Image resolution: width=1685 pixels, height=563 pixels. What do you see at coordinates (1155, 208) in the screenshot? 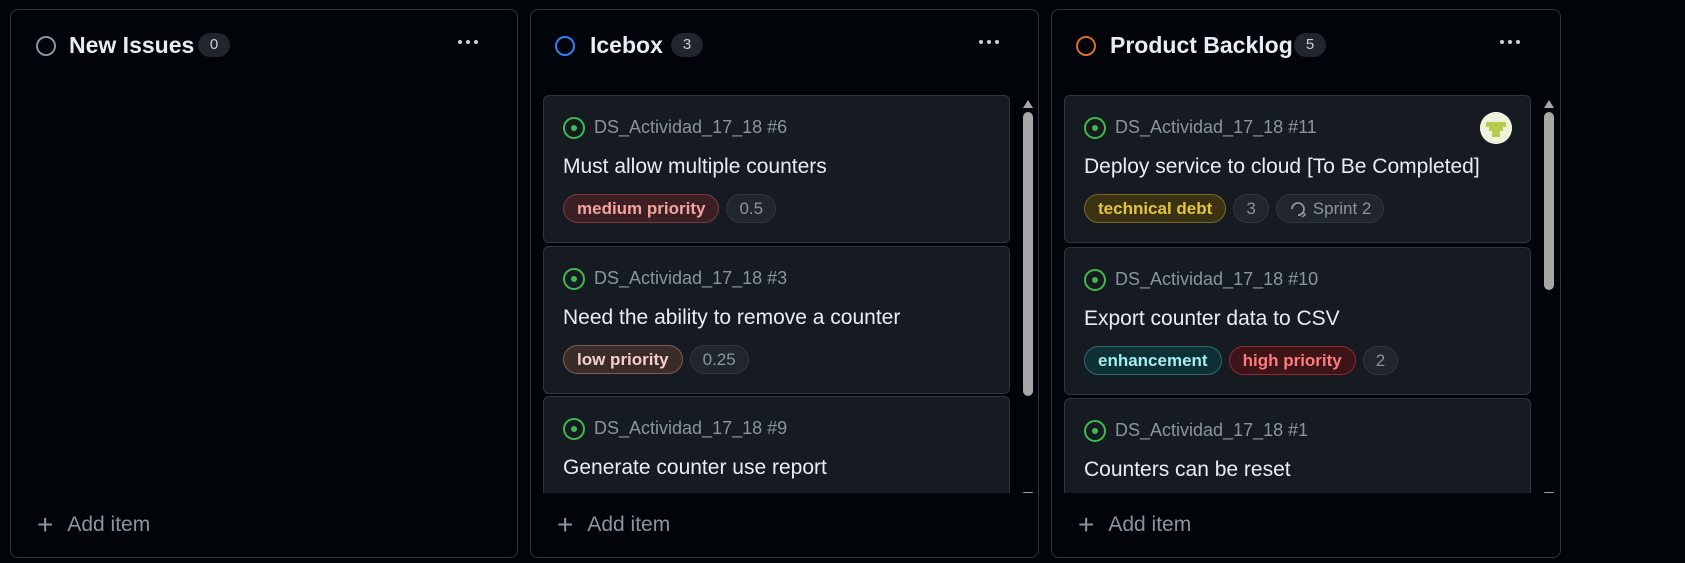
I see `label-technical-debt: technical debt` at bounding box center [1155, 208].